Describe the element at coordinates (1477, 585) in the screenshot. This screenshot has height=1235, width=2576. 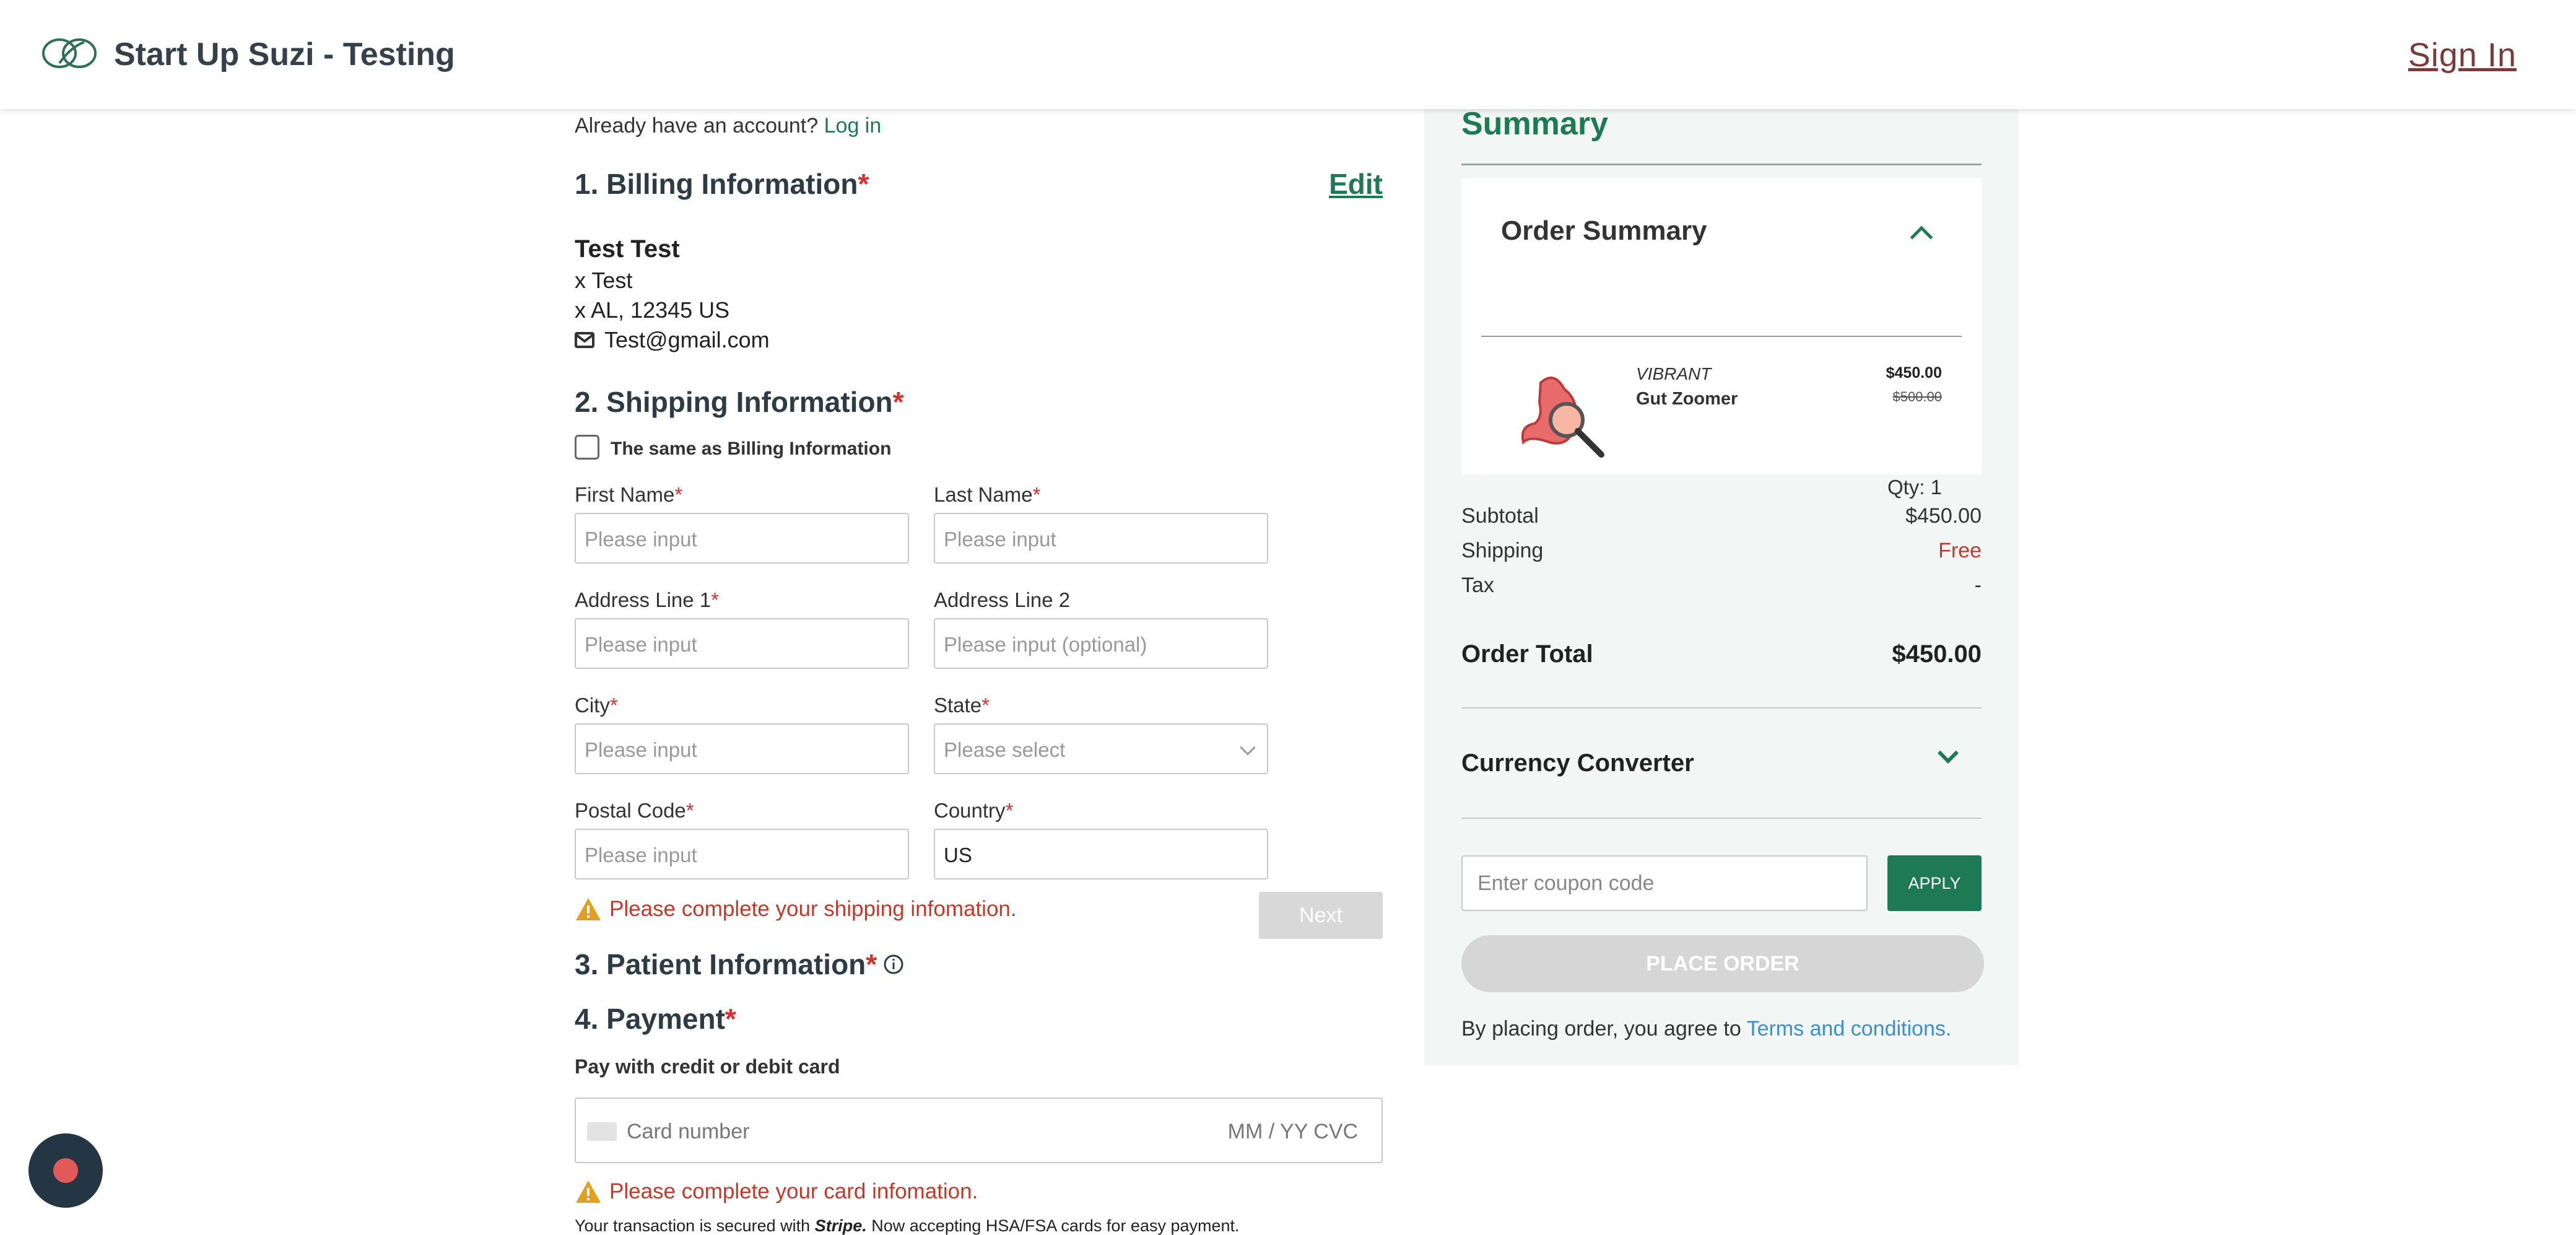
I see `tax-label: Tax` at that location.